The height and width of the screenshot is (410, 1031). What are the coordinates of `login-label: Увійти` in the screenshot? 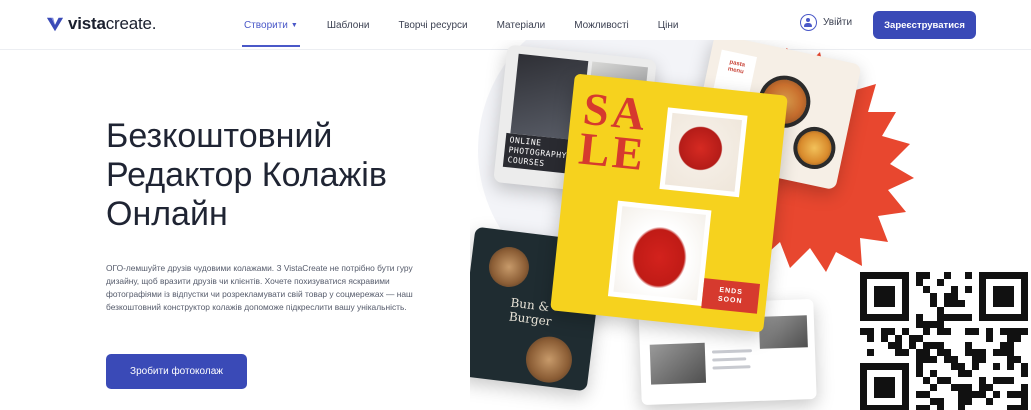 It's located at (838, 22).